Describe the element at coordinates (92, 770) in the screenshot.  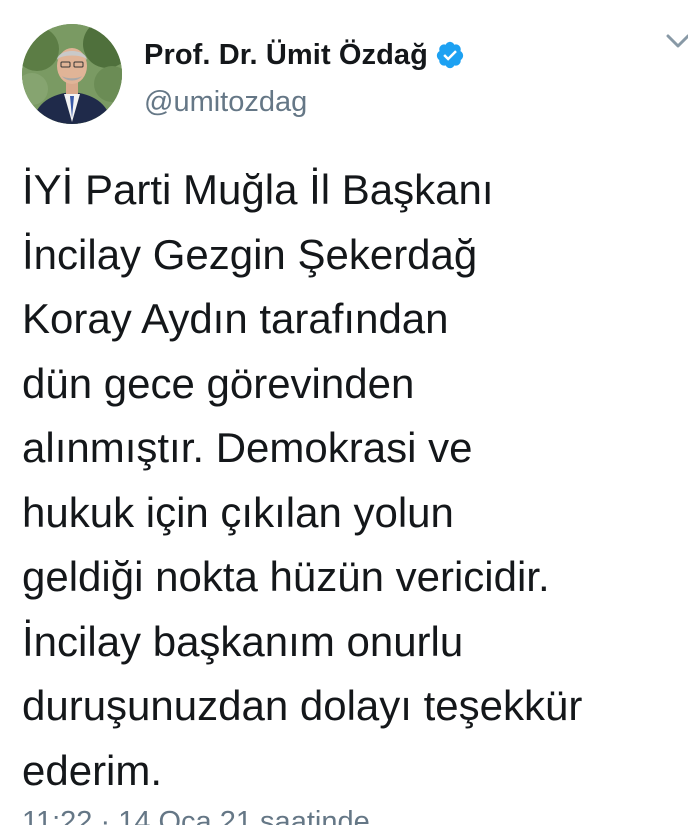
I see `tweet-line: ederim.` at that location.